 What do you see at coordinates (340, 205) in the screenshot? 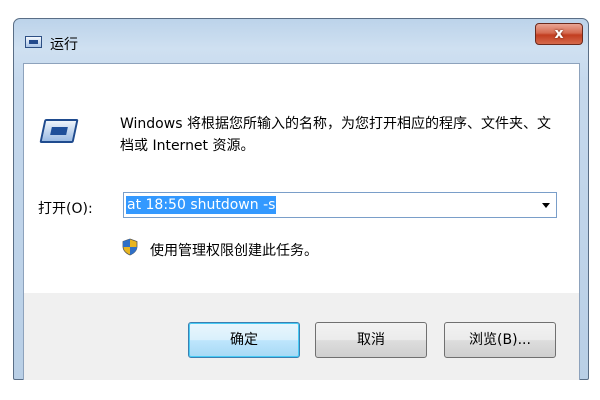
I see `command-input: at 18:50 shutdown -s` at bounding box center [340, 205].